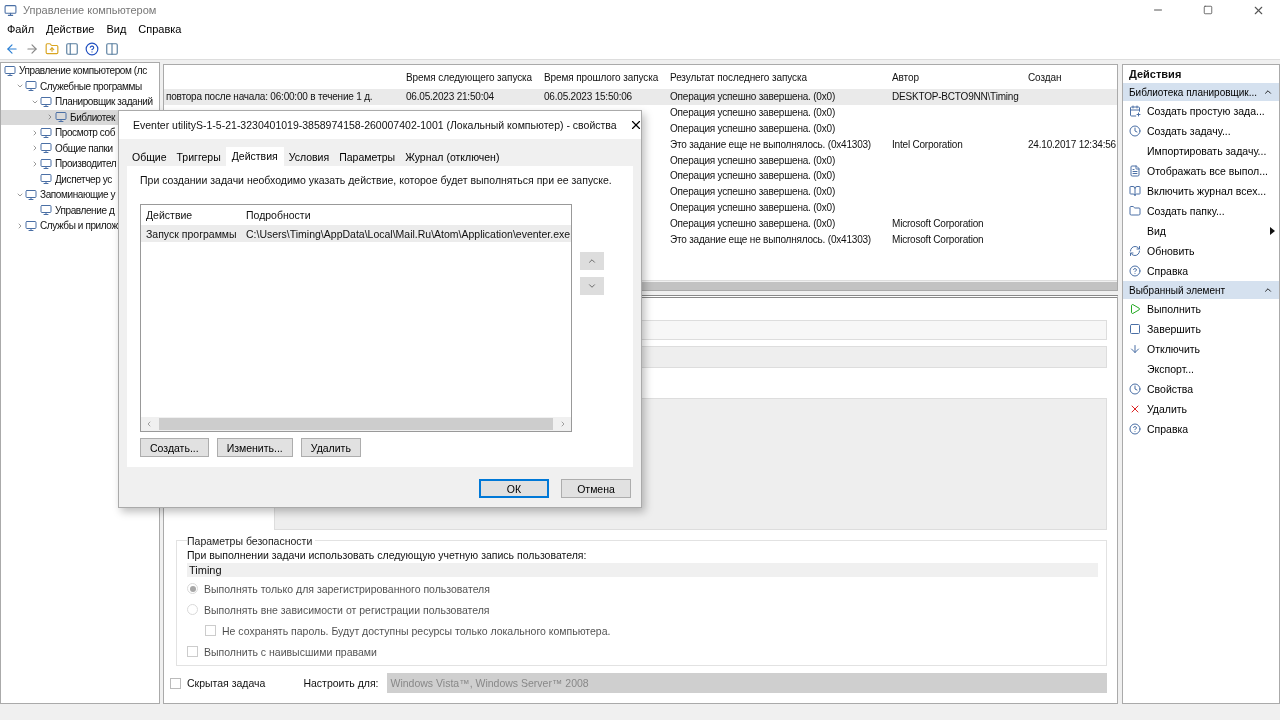 This screenshot has height=720, width=1280. Describe the element at coordinates (1071, 144) in the screenshot. I see `table-cell-text: 24.10.2017 12:34:56` at that location.